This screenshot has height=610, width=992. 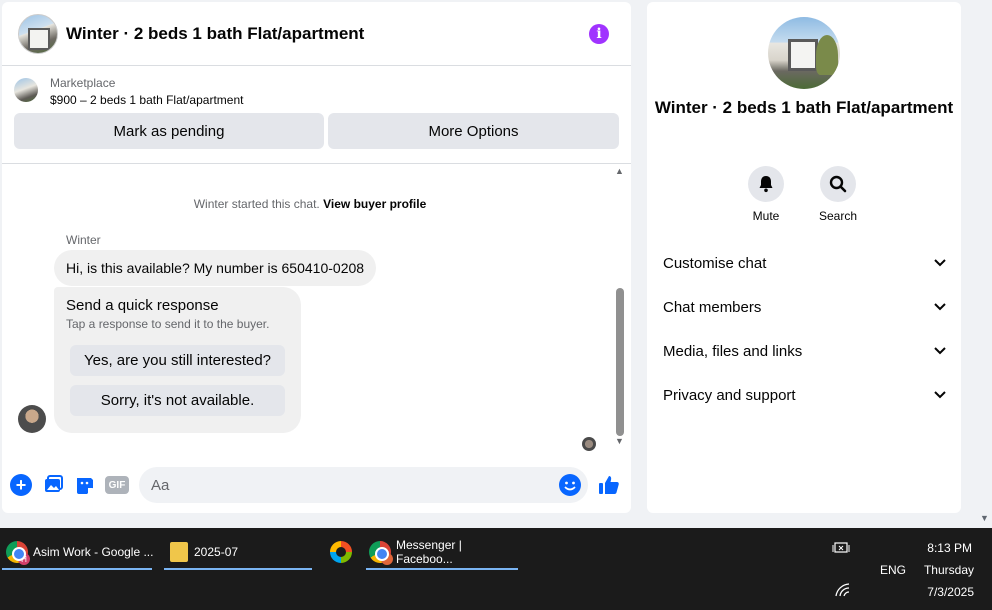 I want to click on search-button: Search, so click(x=838, y=194).